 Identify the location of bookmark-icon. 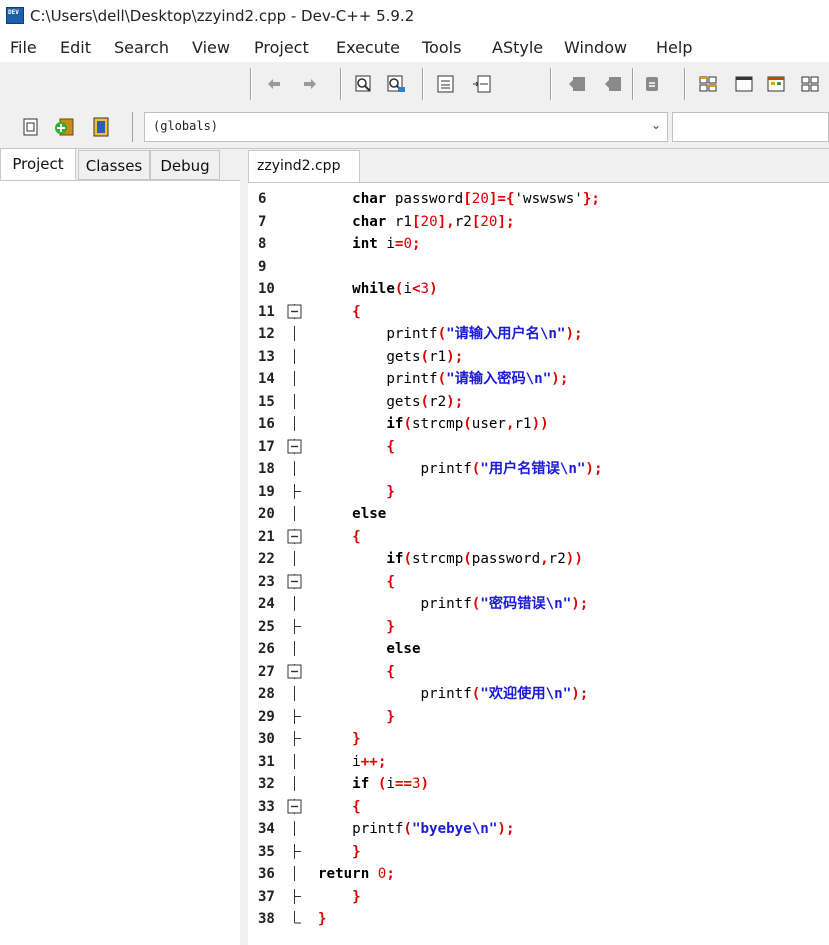
(652, 84).